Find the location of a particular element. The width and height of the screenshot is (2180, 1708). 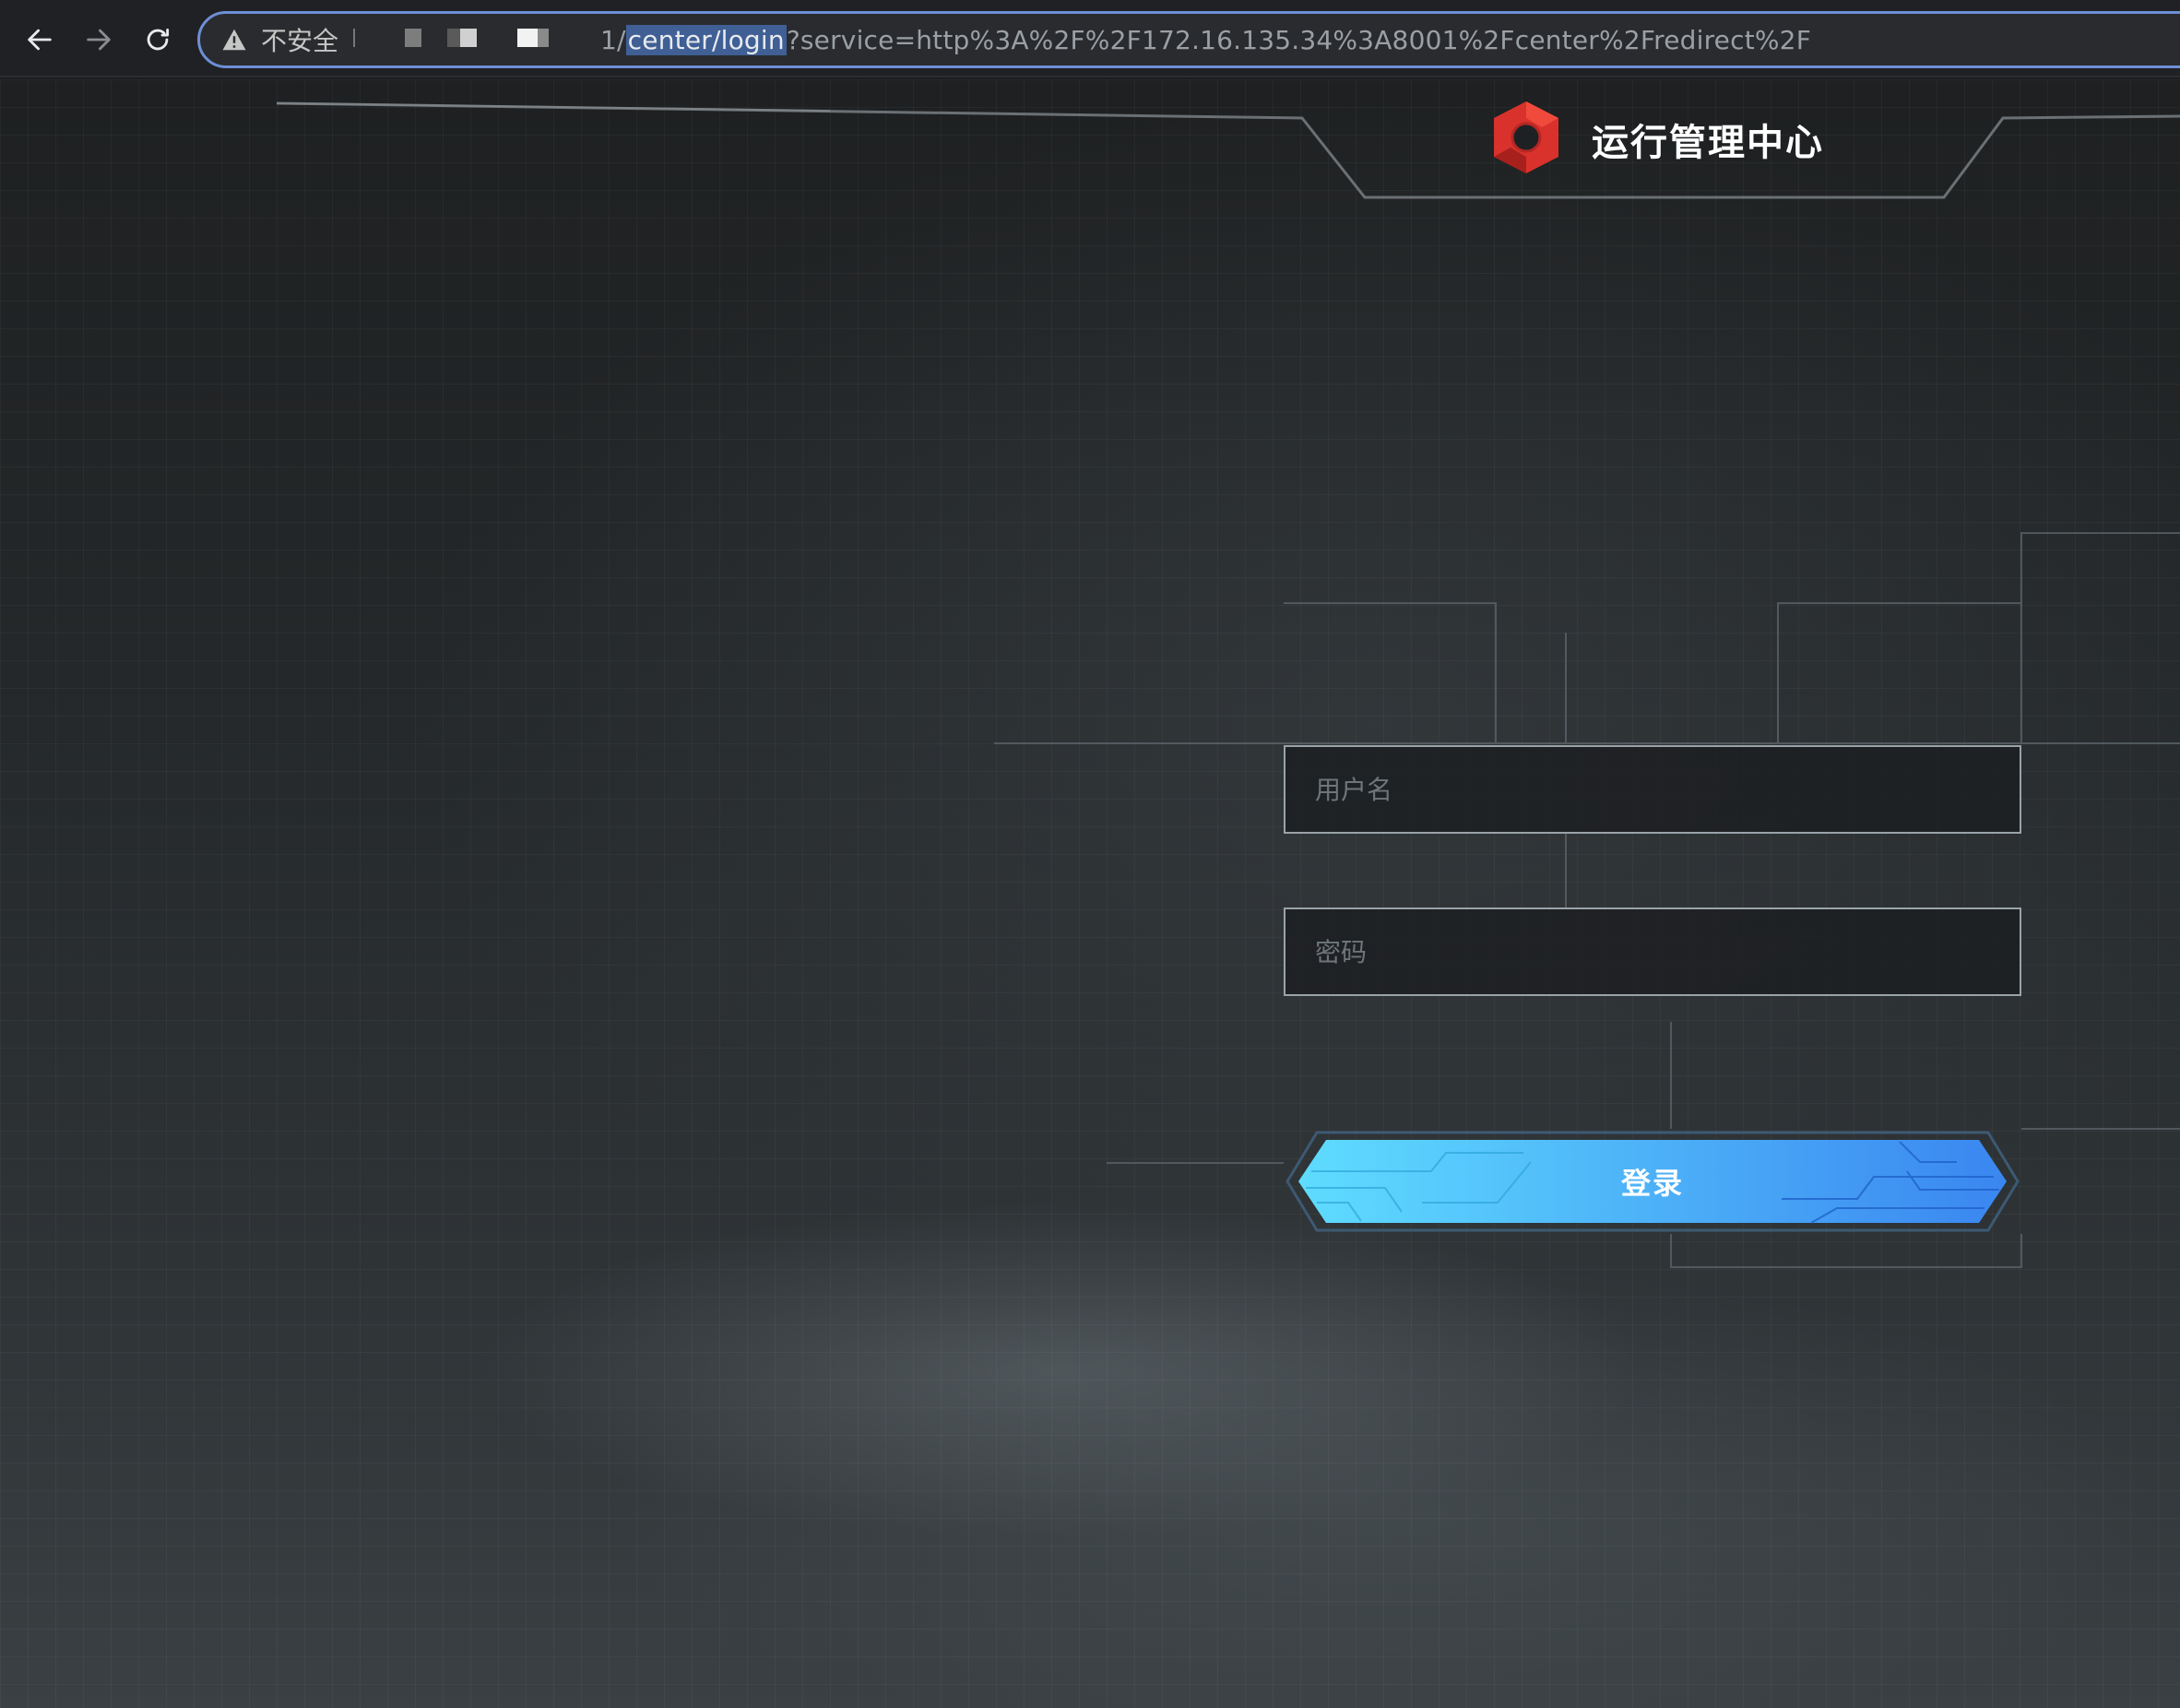

password-field is located at coordinates (1652, 951).